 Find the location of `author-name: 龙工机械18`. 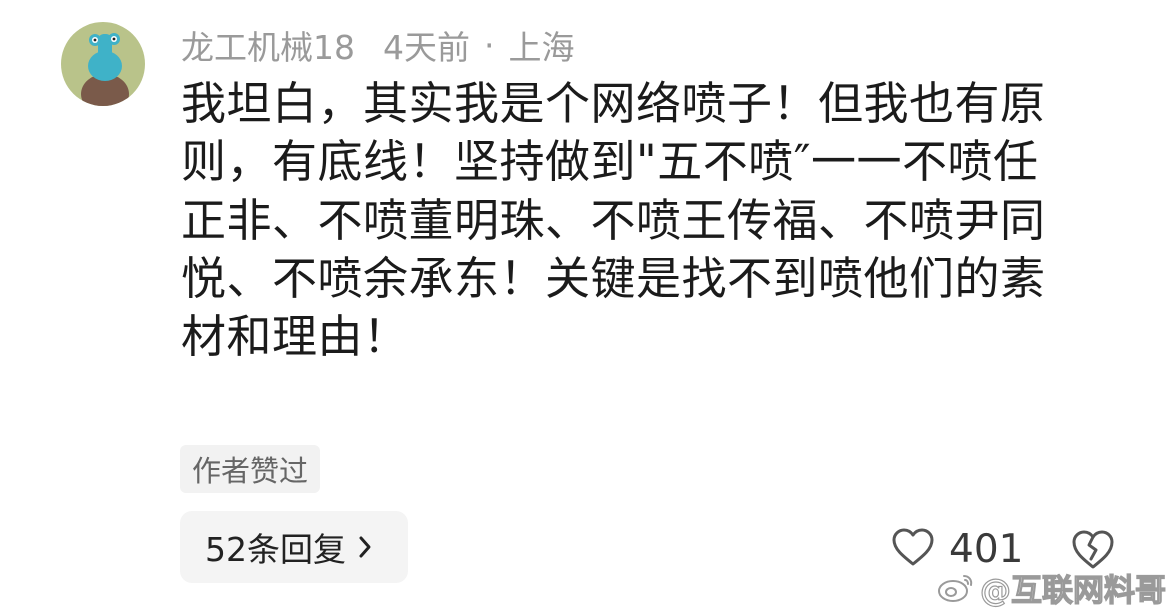

author-name: 龙工机械18 is located at coordinates (268, 45).